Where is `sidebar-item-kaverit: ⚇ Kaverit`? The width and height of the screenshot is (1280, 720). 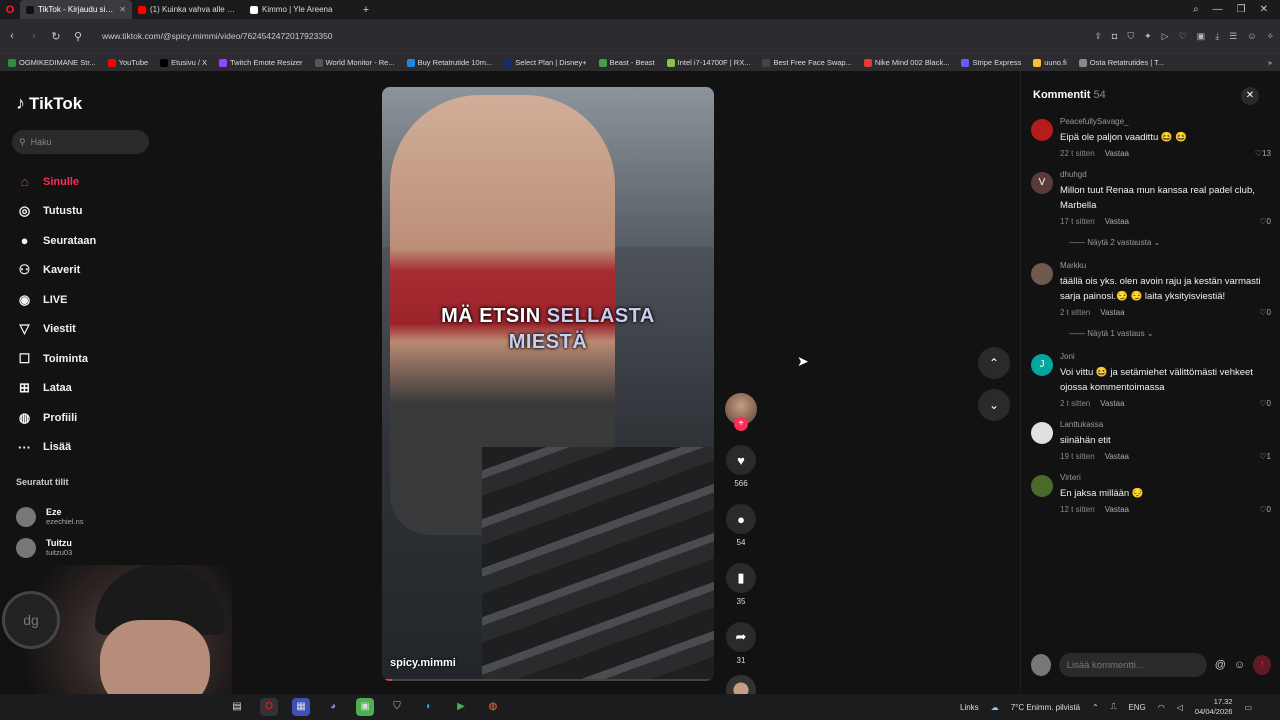
sidebar-item-kaverit: ⚇ Kaverit is located at coordinates (91, 271).